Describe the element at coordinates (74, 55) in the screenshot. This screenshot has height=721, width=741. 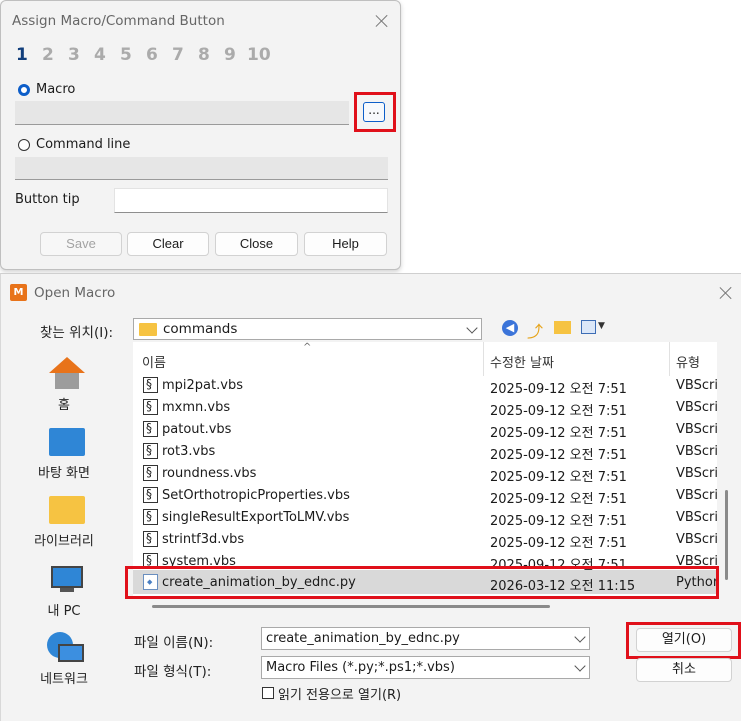
I see `number-tab-3: 3` at that location.